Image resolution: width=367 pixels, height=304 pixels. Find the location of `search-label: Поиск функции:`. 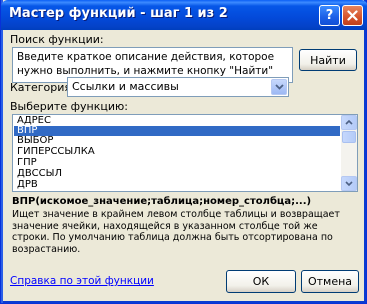

search-label: Поиск функции: is located at coordinates (57, 39).